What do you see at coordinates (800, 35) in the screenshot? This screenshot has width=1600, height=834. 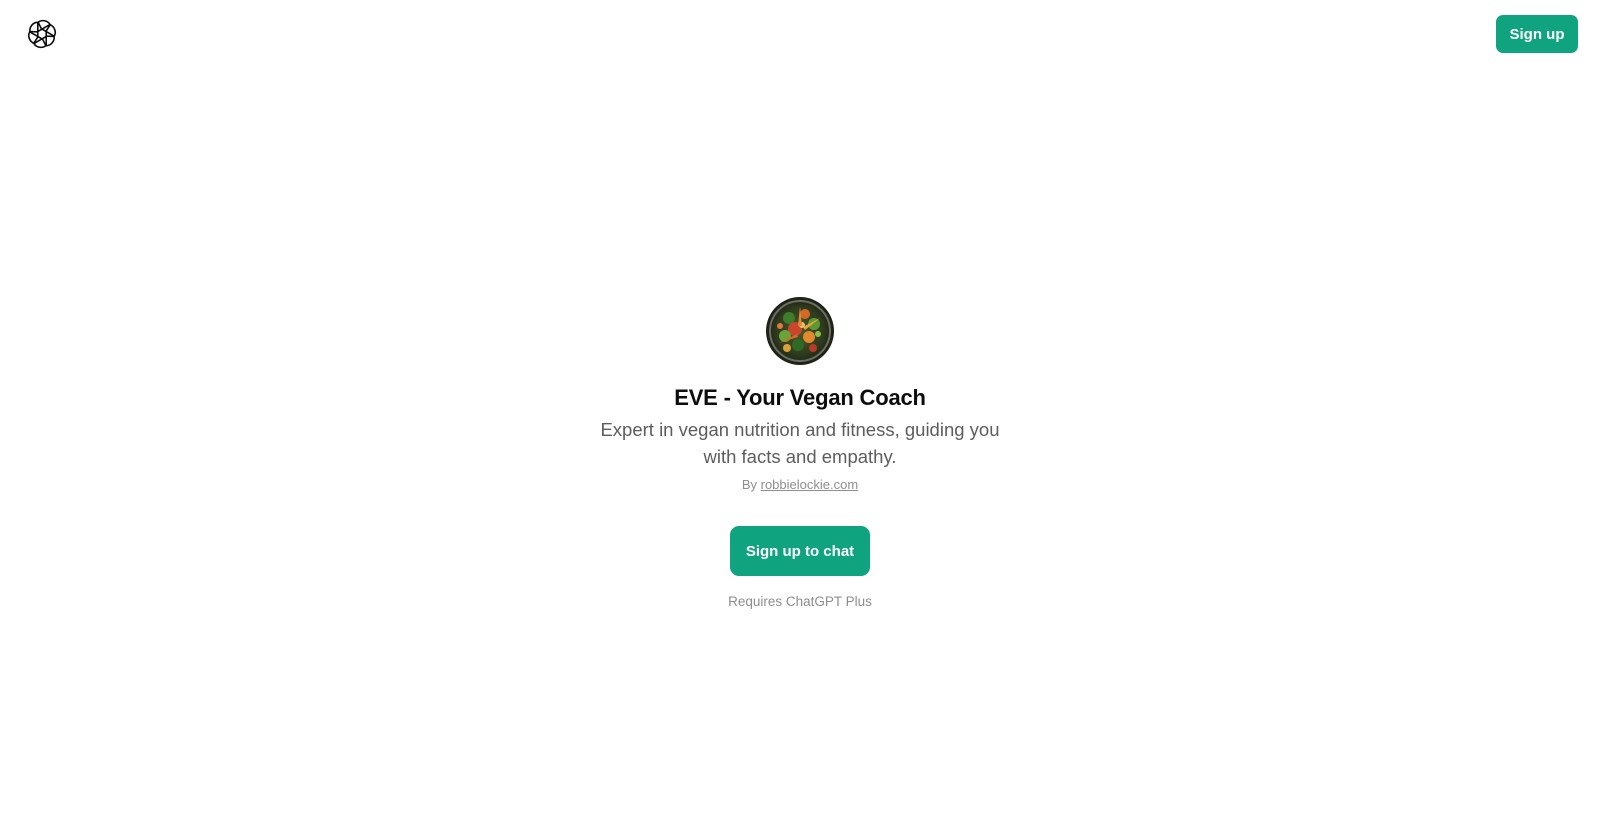 I see `top-bar: Sign up` at bounding box center [800, 35].